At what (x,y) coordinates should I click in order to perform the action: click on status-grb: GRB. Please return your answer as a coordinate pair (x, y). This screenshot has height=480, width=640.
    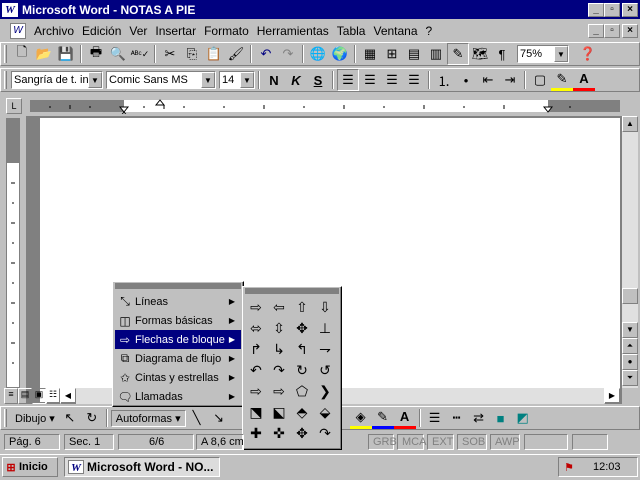
    Looking at the image, I should click on (382, 442).